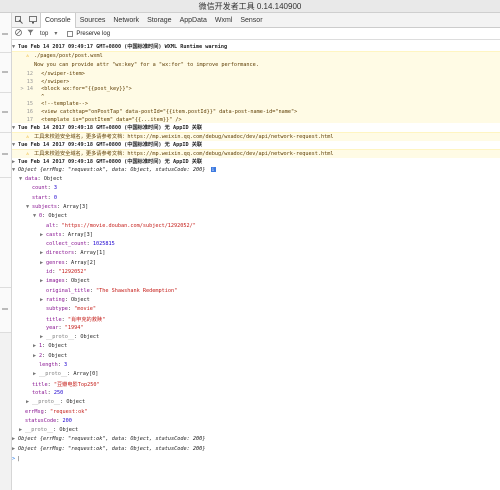  I want to click on device-toggle-icon, so click(33, 20).